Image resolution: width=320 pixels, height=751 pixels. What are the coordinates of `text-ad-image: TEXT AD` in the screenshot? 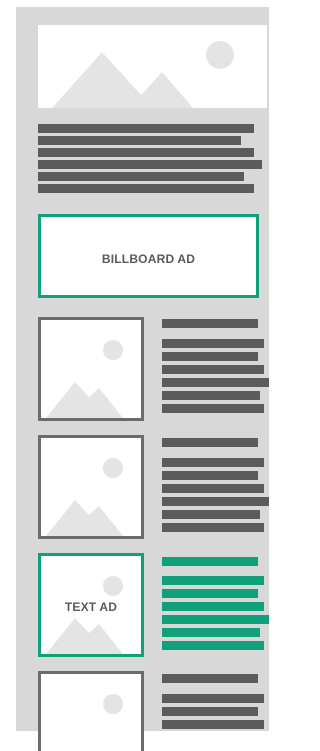 It's located at (91, 605).